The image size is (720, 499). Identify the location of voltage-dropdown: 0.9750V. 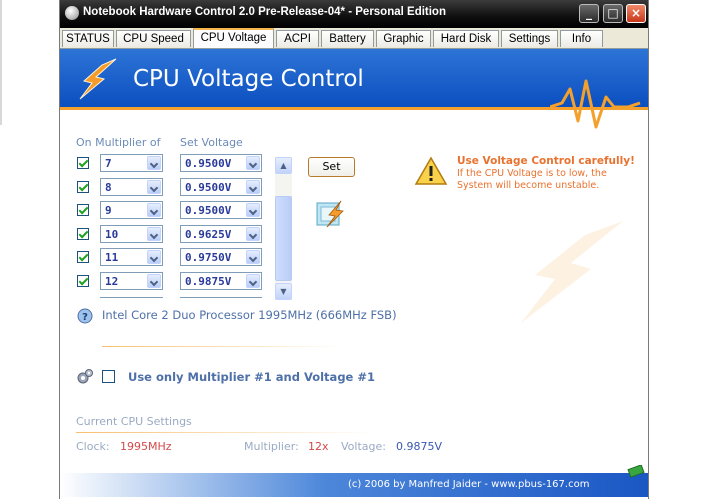
(221, 257).